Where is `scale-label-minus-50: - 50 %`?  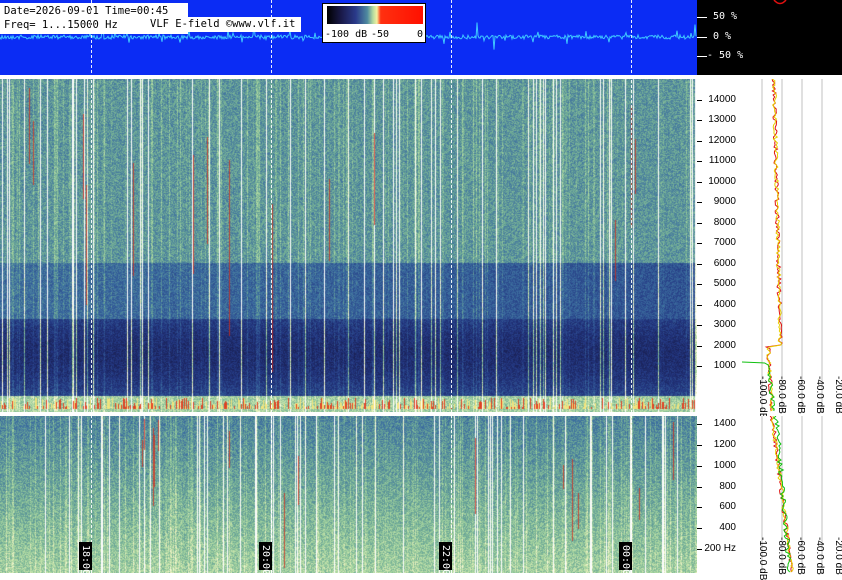 scale-label-minus-50: - 50 % is located at coordinates (725, 55).